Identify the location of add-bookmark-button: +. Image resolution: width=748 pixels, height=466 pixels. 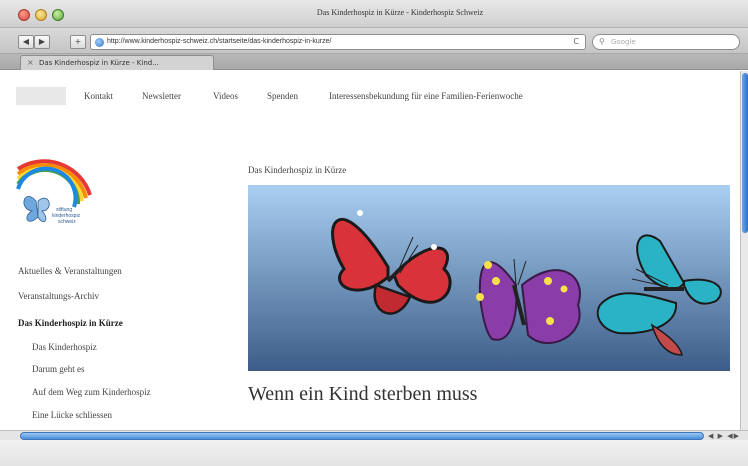
(78, 42).